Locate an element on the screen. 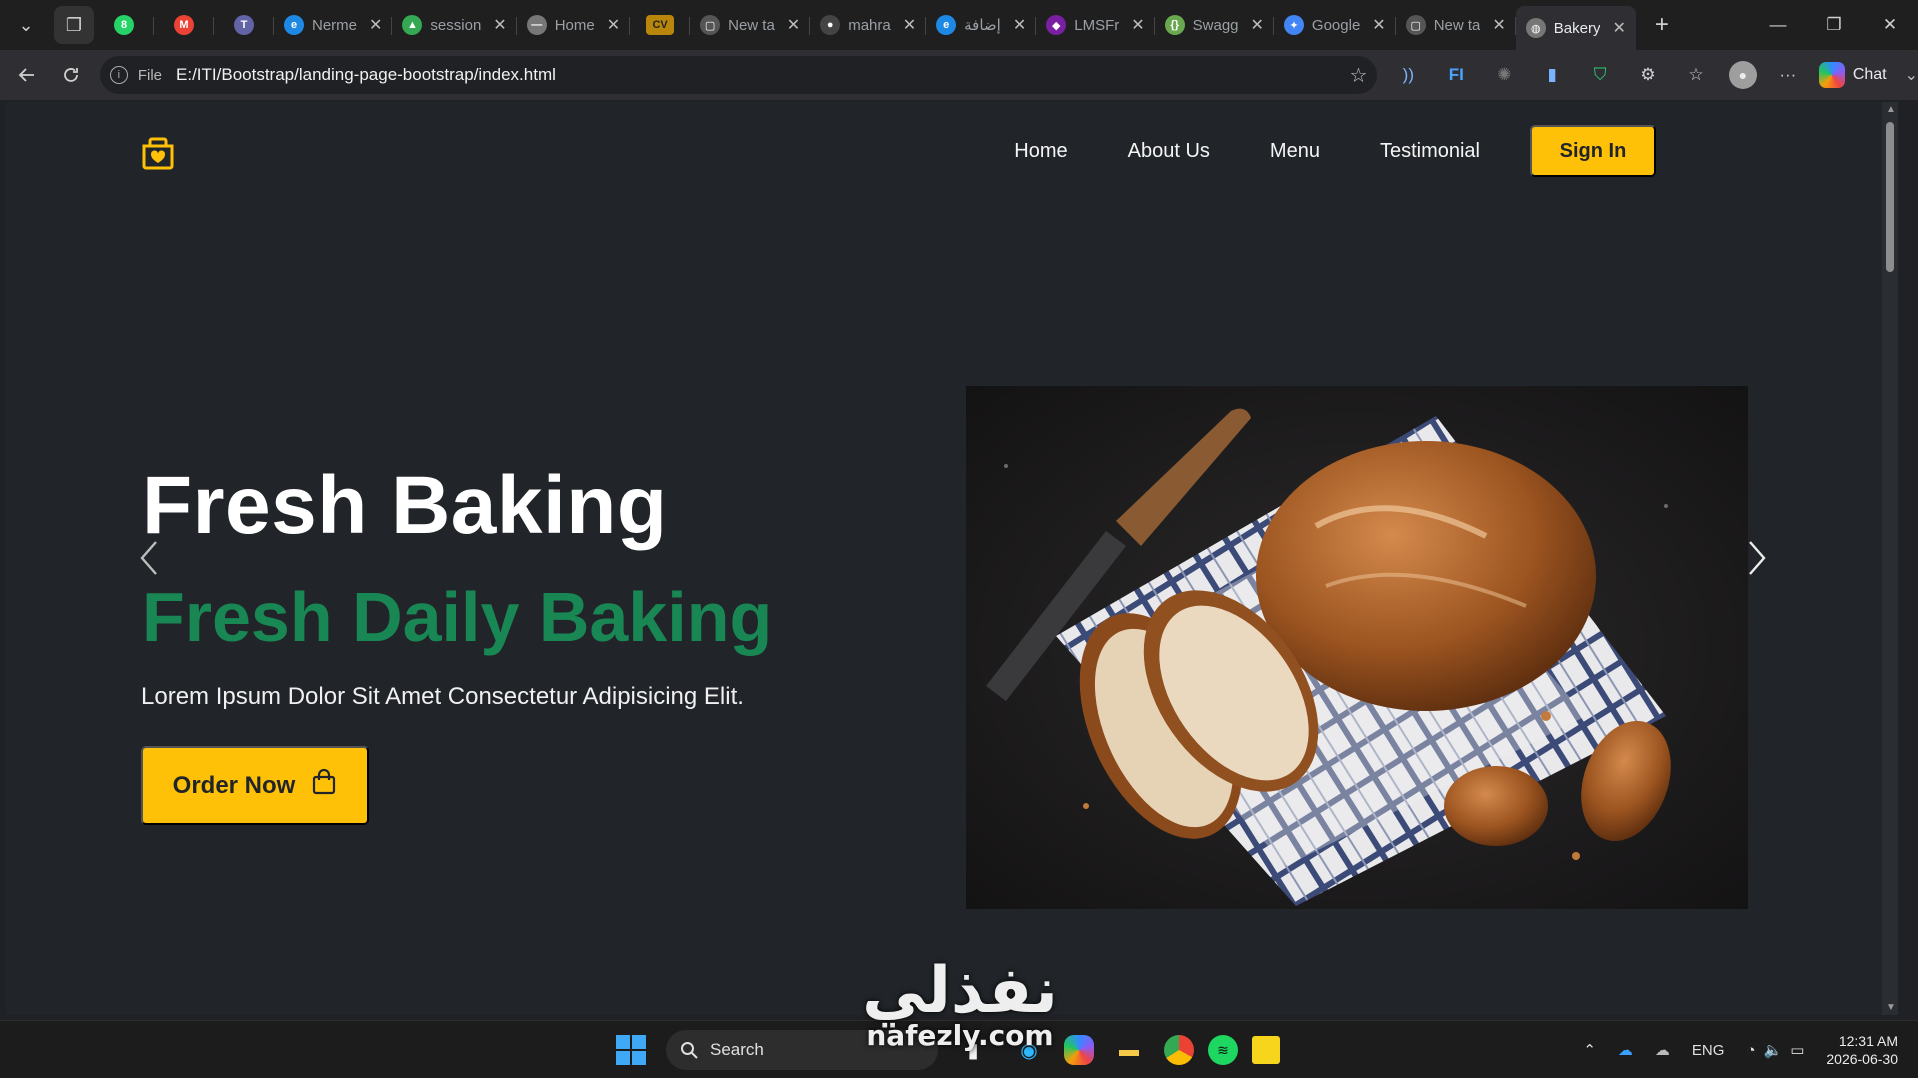 The image size is (1918, 1078). site-info-icon: i is located at coordinates (118, 75).